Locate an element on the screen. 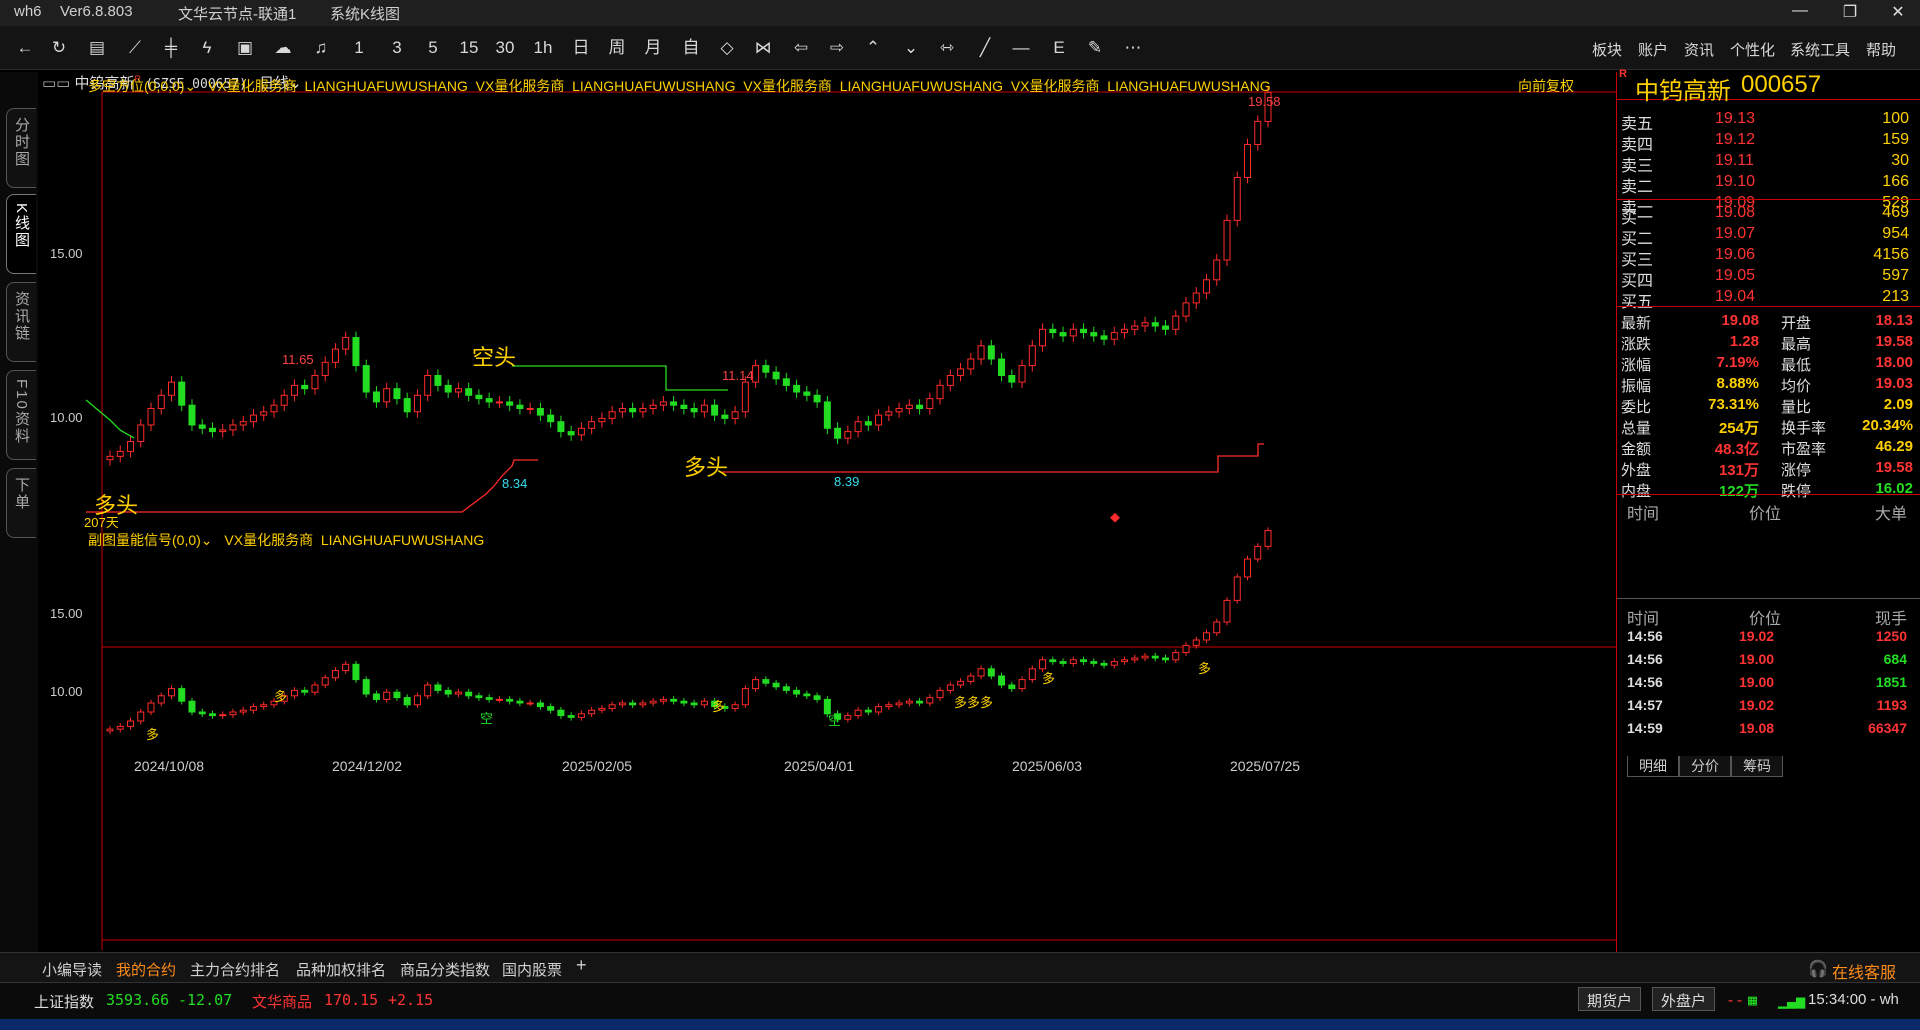  menu-help: 帮助 is located at coordinates (1881, 49).